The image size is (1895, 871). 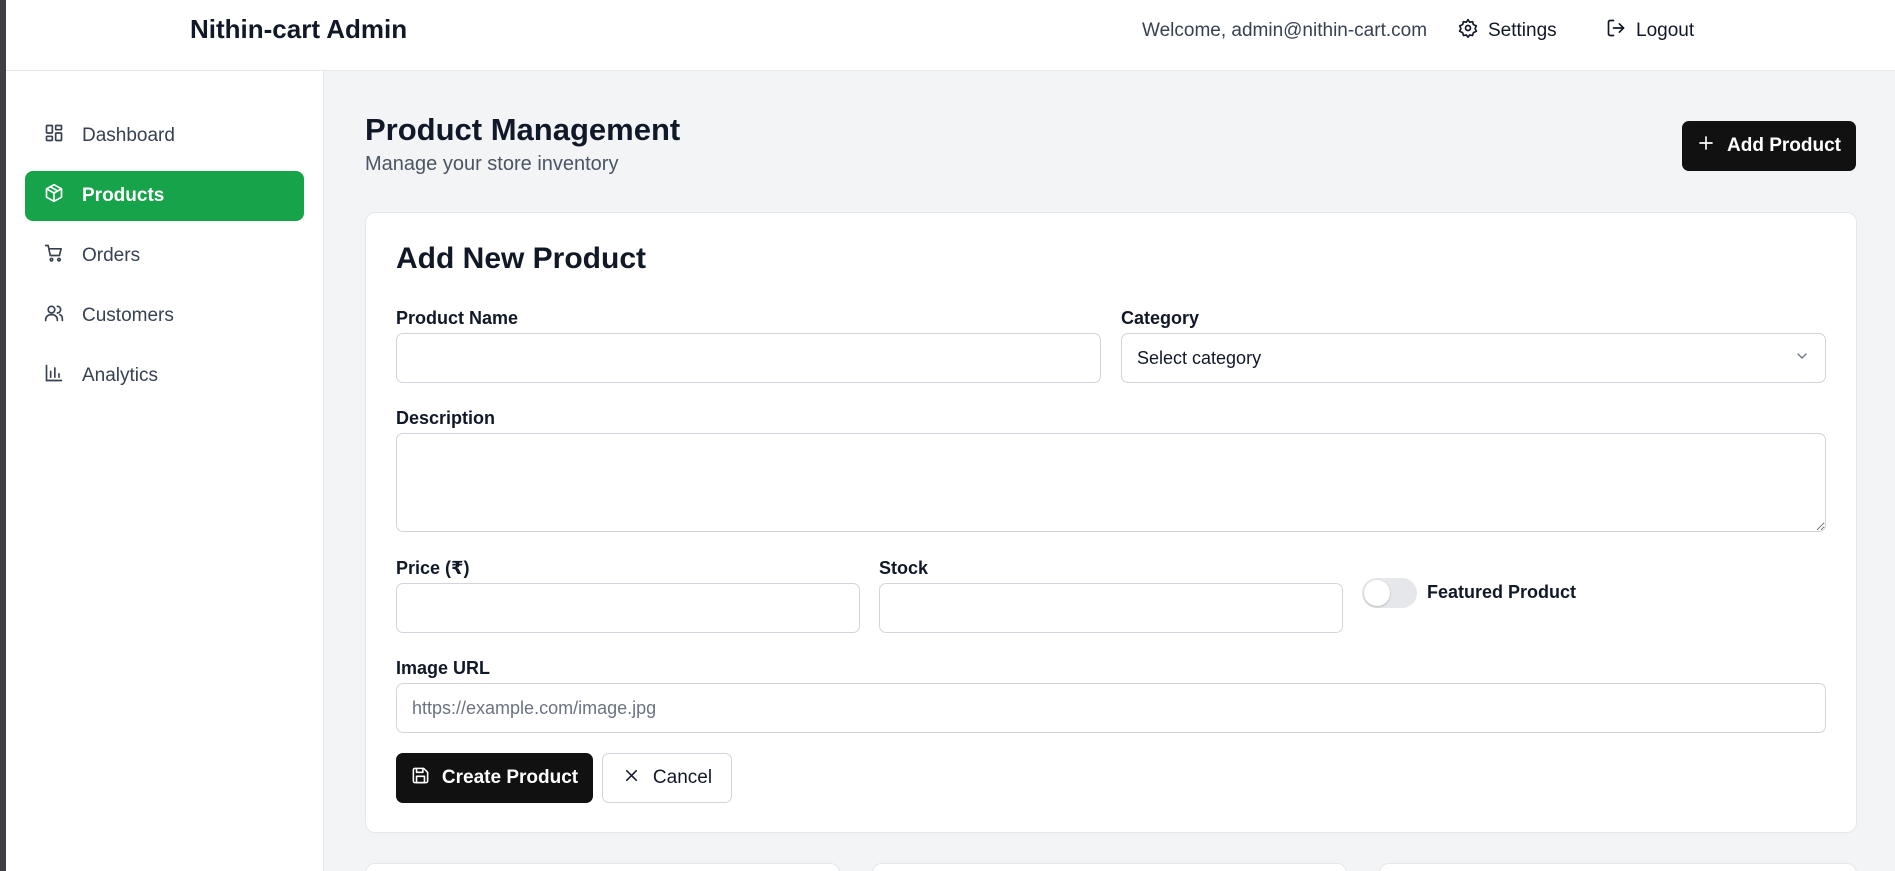 What do you see at coordinates (164, 256) in the screenshot?
I see `sidebar-item-orders: Orders` at bounding box center [164, 256].